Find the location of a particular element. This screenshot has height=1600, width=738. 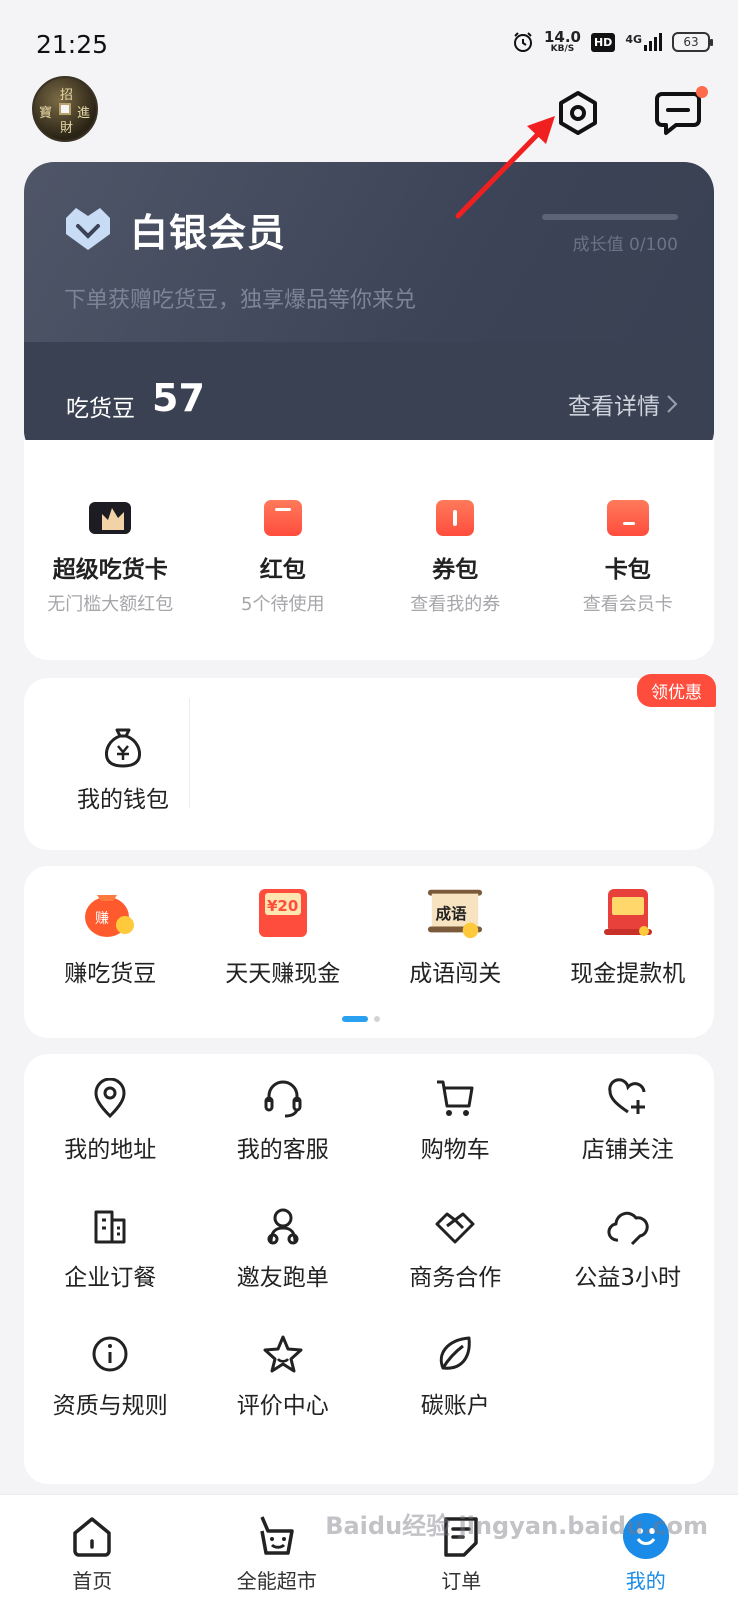

service-reviews: 评价中心 is located at coordinates (283, 1377).